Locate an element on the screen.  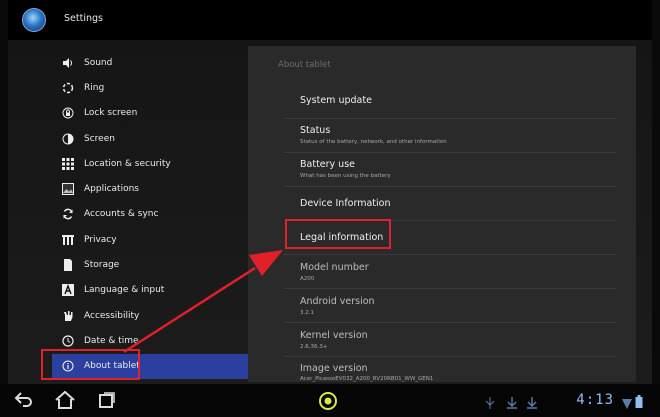
usb-icon is located at coordinates (490, 403).